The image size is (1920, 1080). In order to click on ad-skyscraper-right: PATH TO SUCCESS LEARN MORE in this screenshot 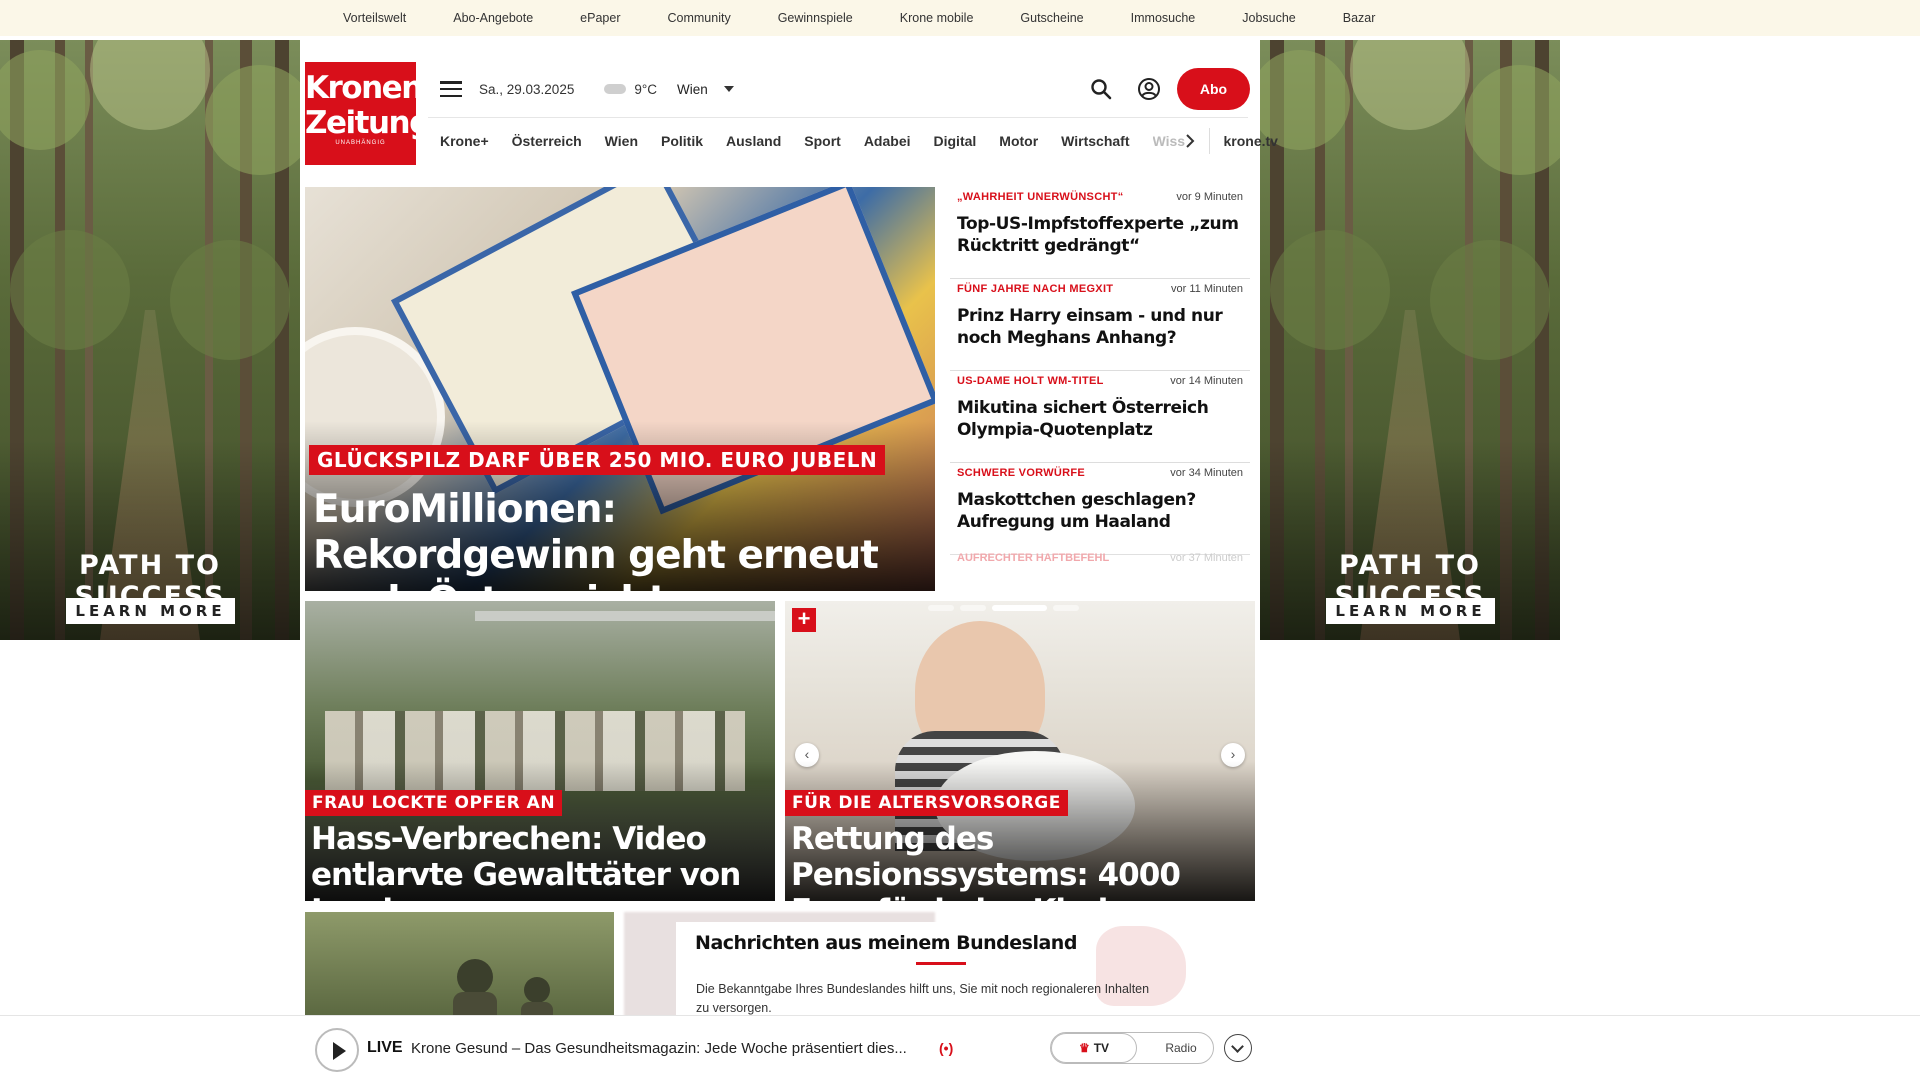, I will do `click(1410, 340)`.